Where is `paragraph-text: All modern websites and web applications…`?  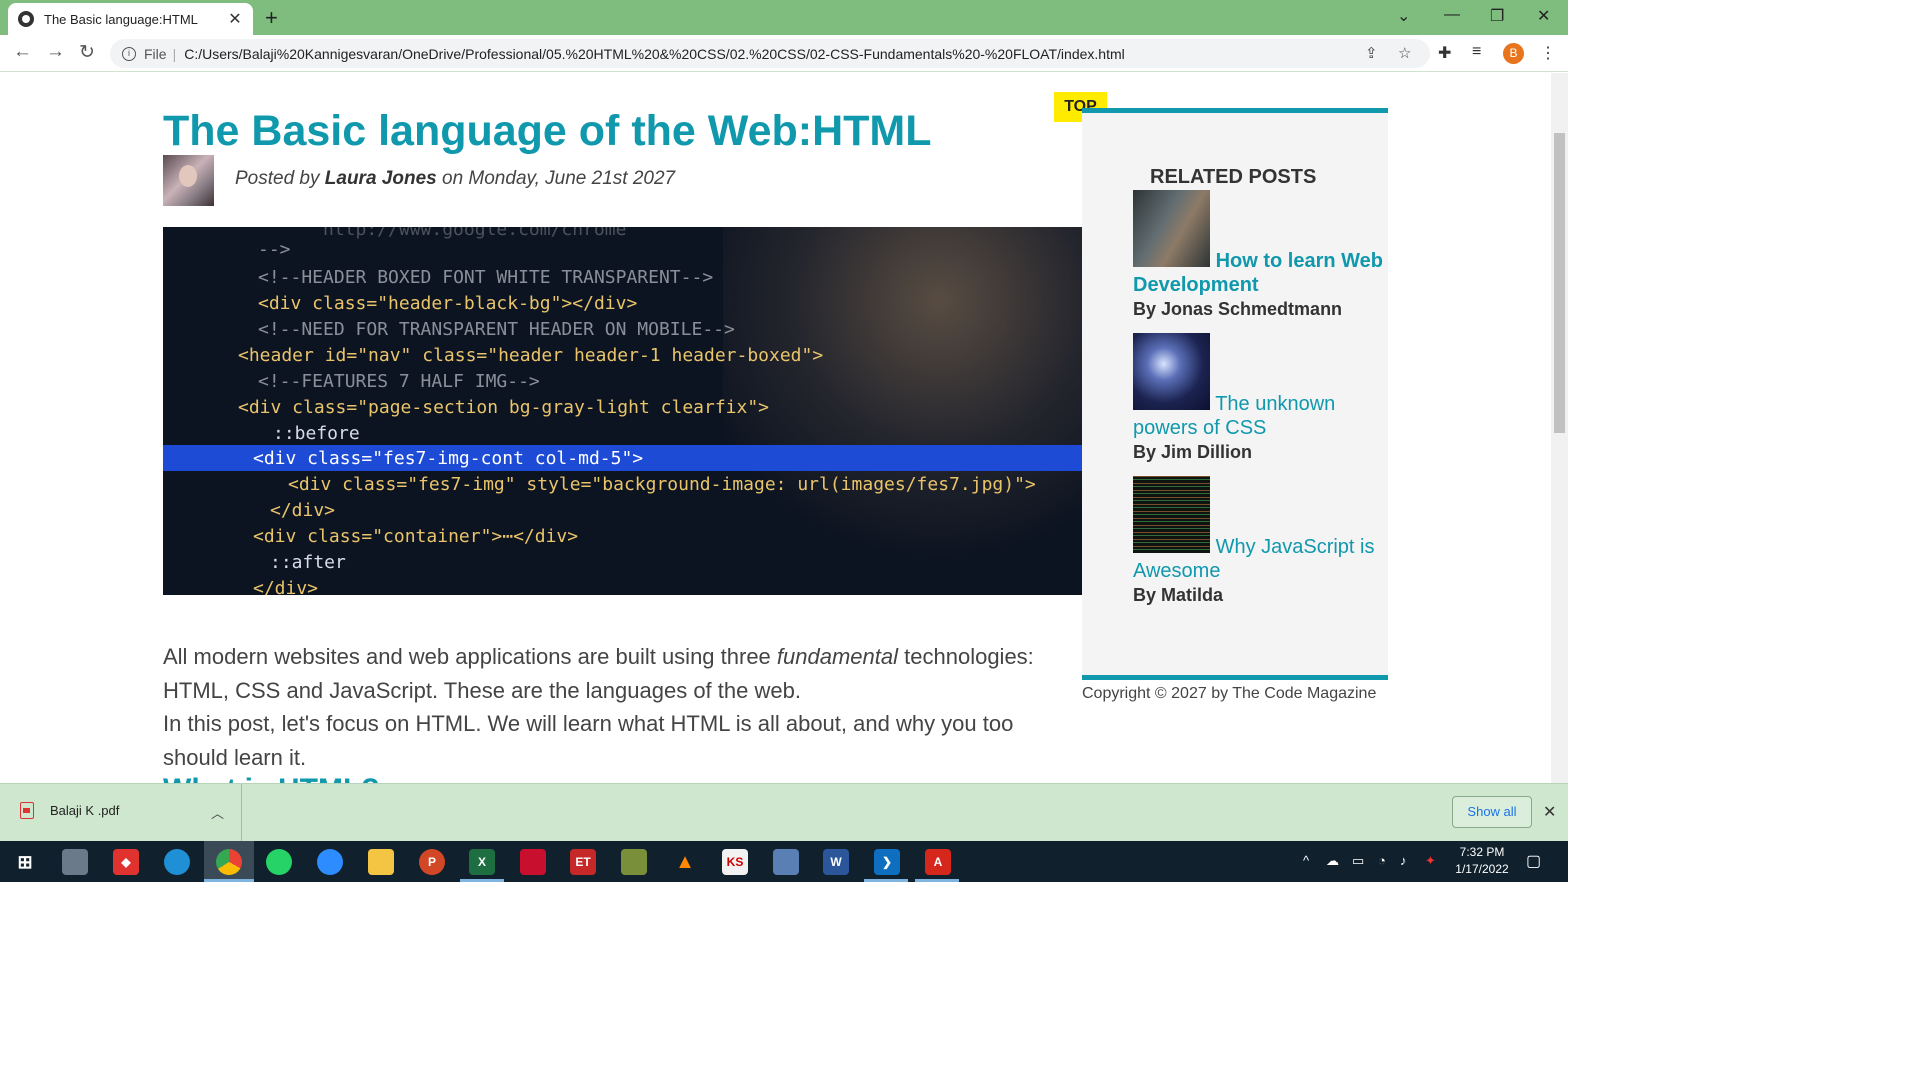 paragraph-text: All modern websites and web applications… is located at coordinates (467, 656).